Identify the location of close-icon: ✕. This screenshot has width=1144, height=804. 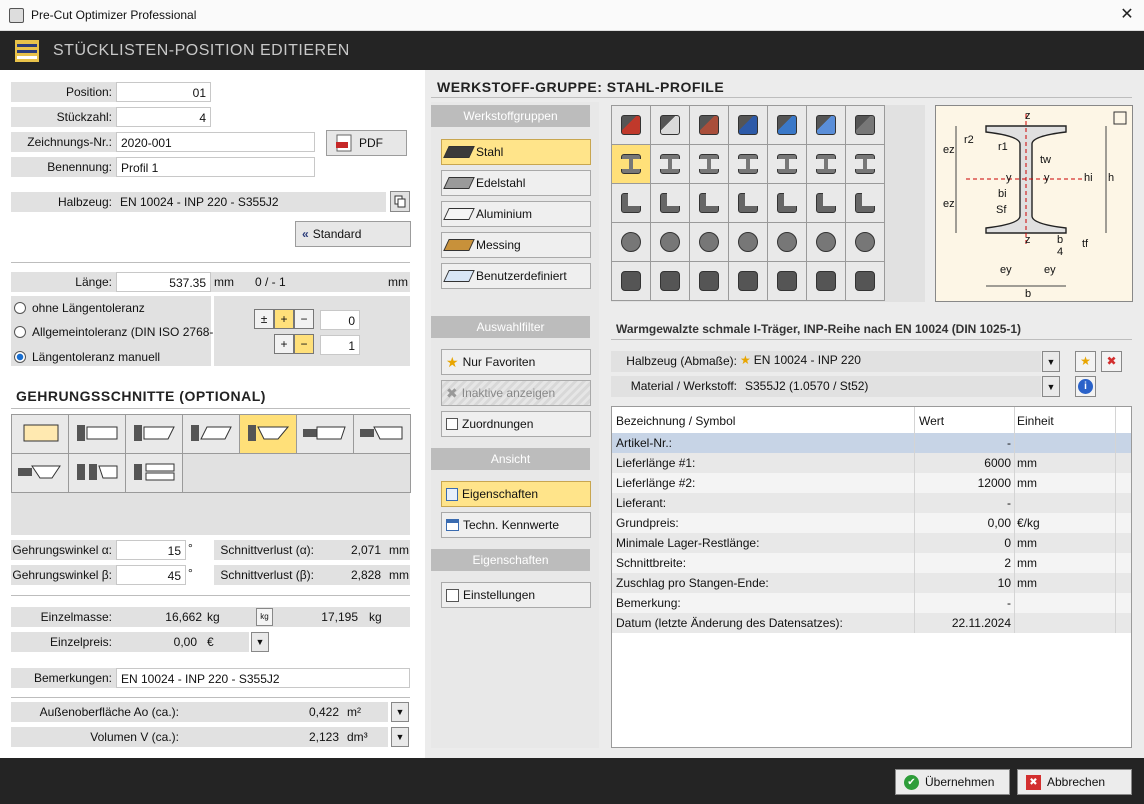
(1127, 15).